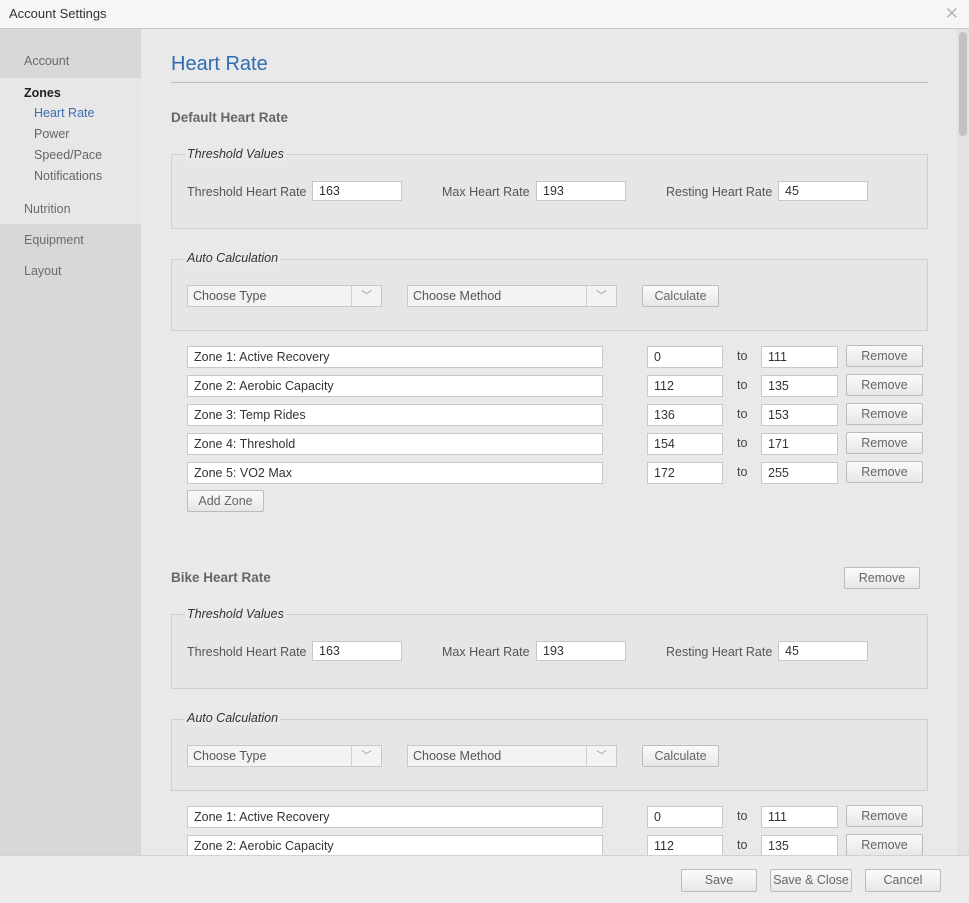 This screenshot has height=903, width=969. I want to click on bike-type-select: Choose Type ﹀, so click(284, 756).